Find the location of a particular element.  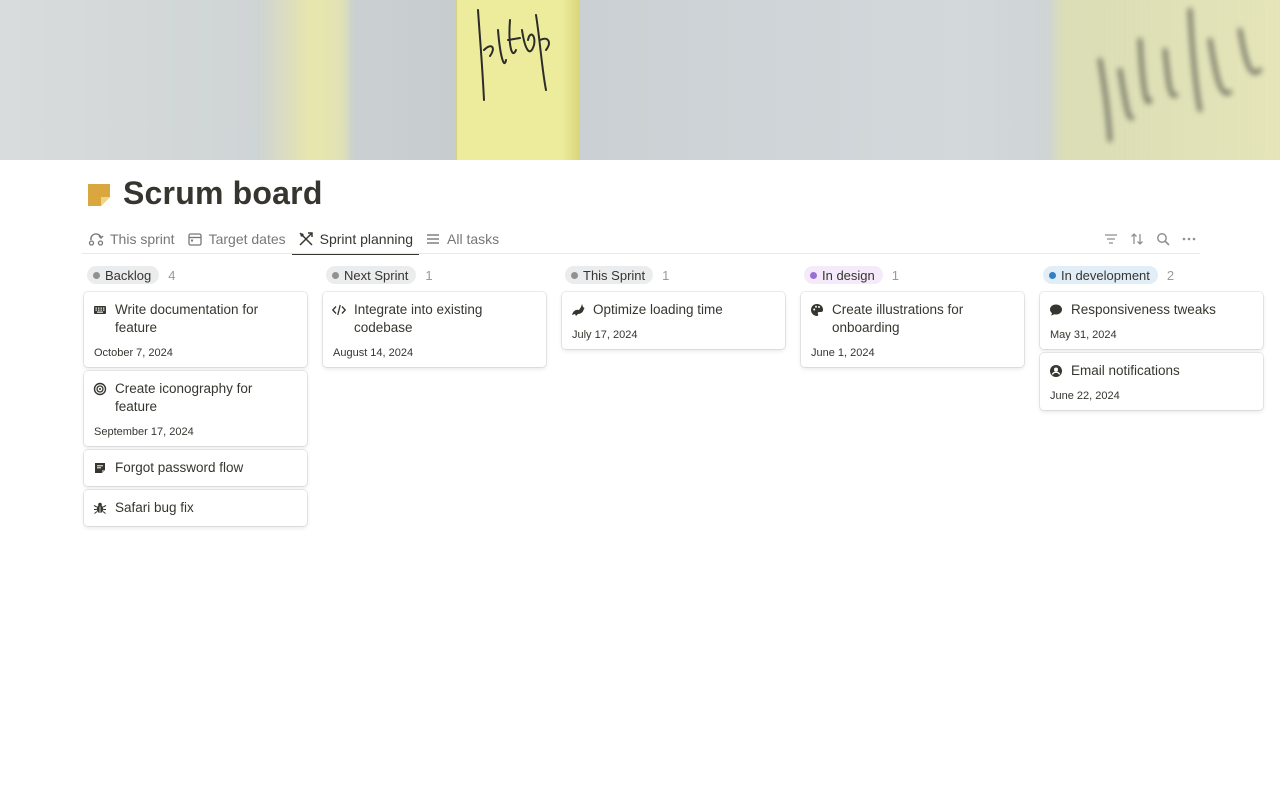

status-pill: Next Sprint is located at coordinates (371, 275).